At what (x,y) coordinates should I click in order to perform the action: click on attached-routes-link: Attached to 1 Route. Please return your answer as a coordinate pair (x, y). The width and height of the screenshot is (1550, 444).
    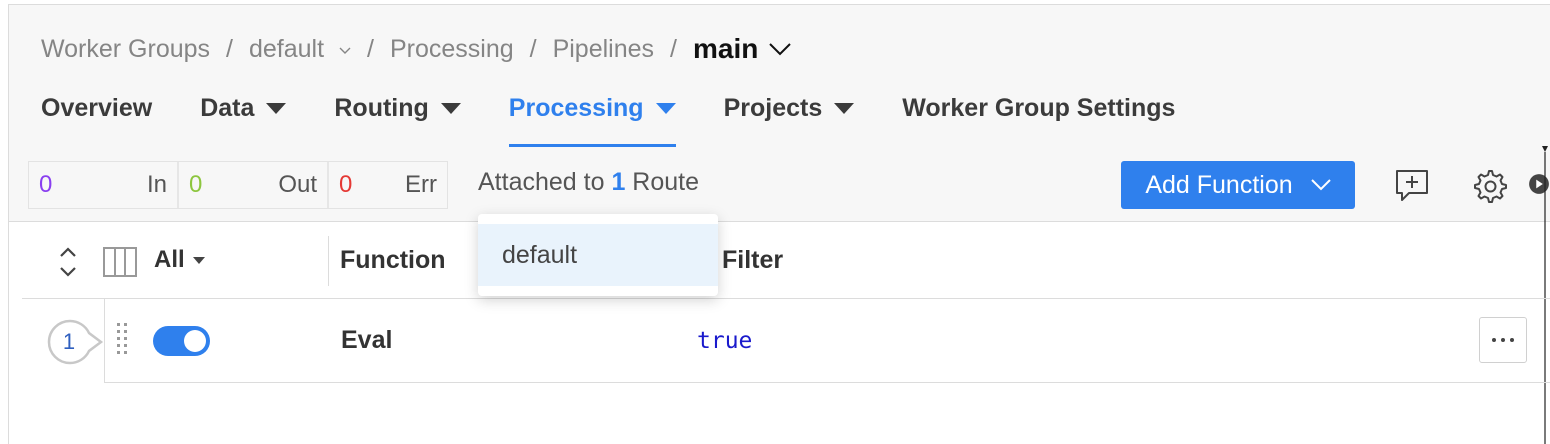
    Looking at the image, I should click on (588, 182).